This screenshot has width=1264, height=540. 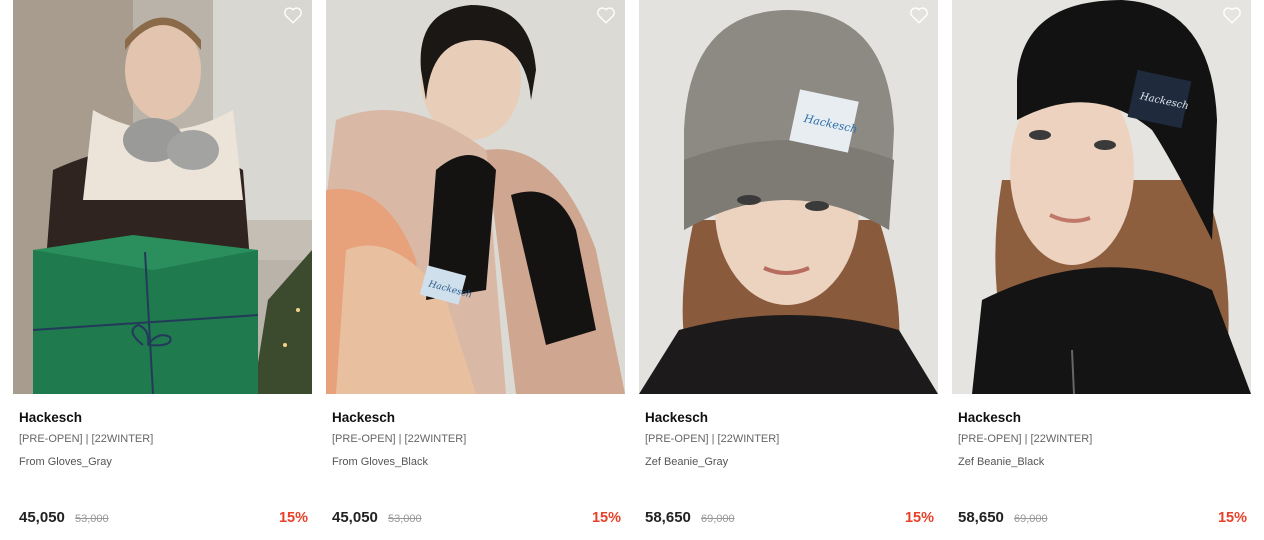 I want to click on product-name: From Gloves_Gray, so click(x=162, y=462).